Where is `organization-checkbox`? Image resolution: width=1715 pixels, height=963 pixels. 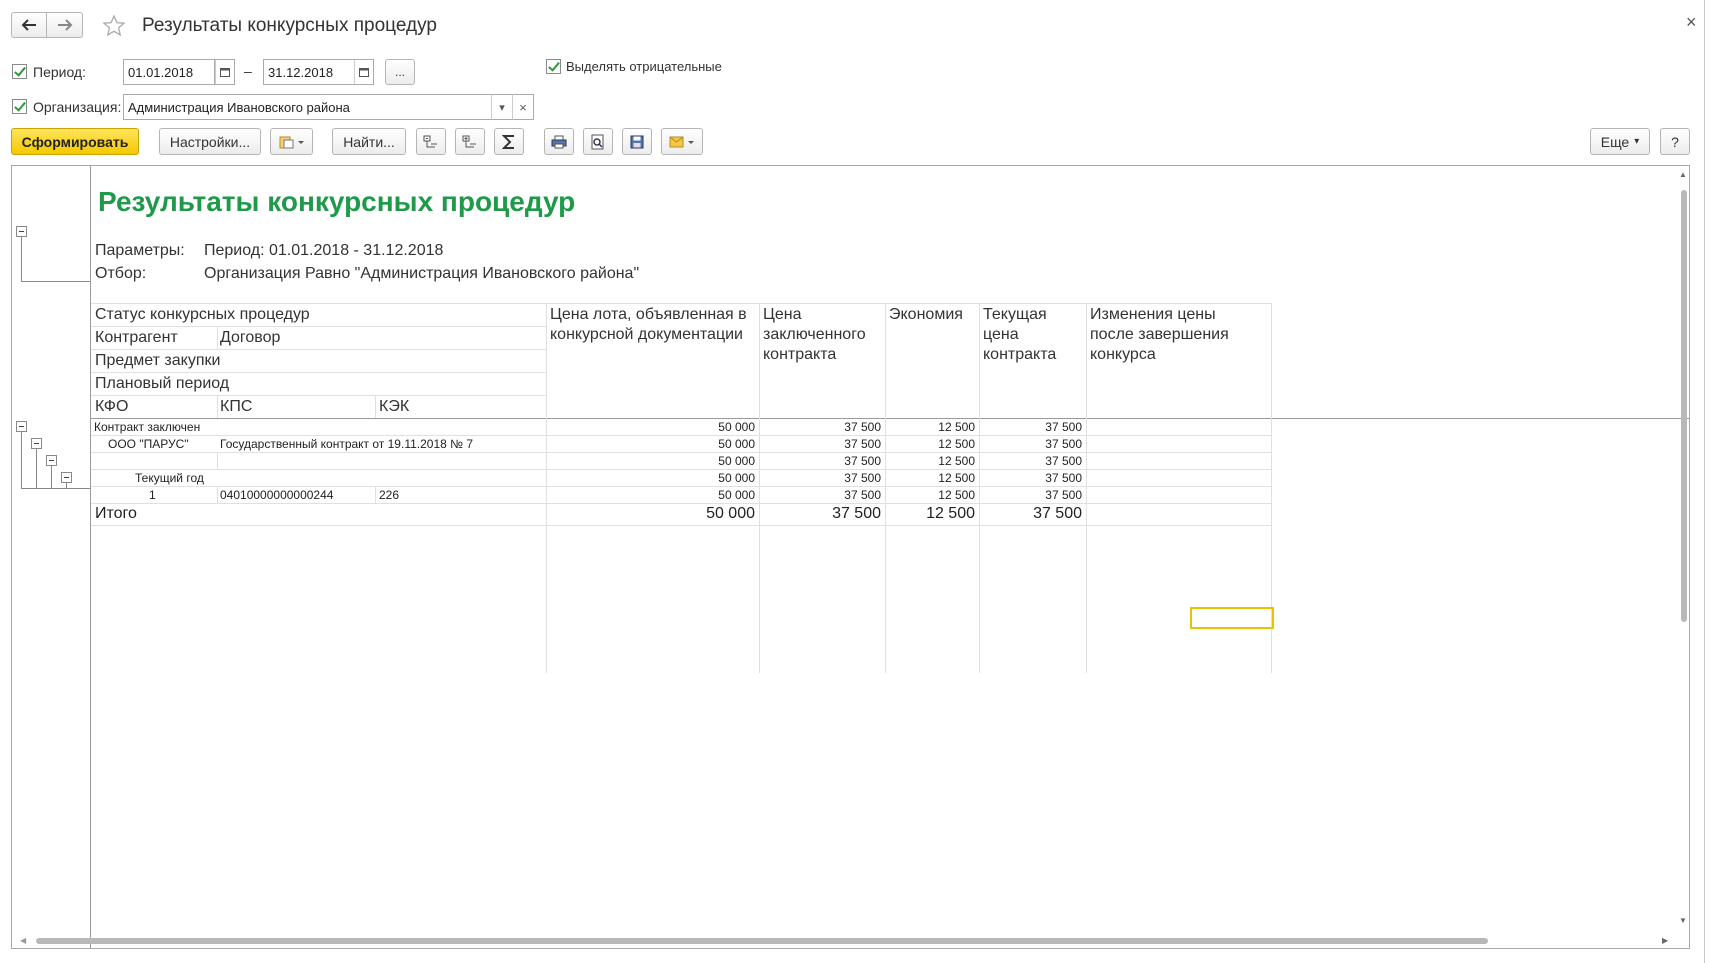 organization-checkbox is located at coordinates (19, 106).